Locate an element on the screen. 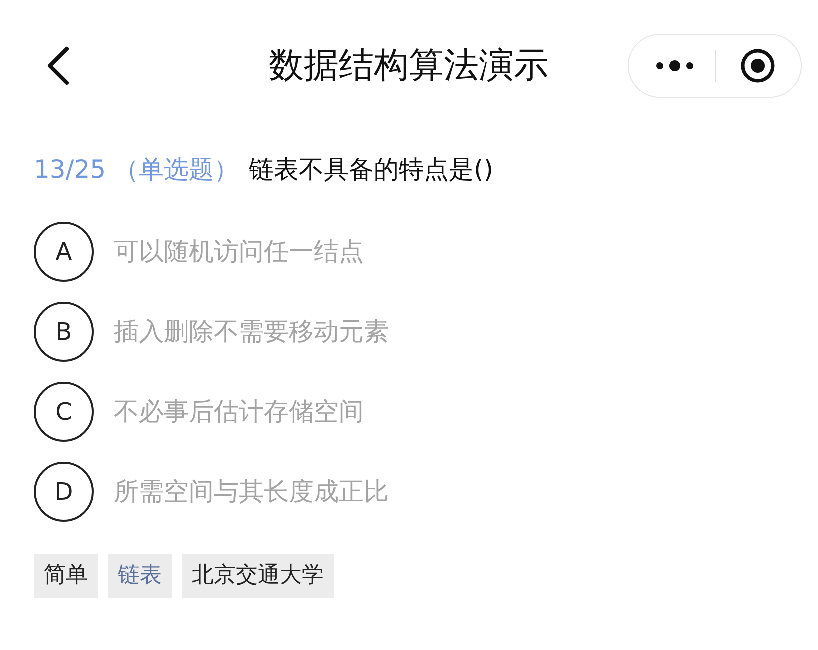 This screenshot has width=818, height=650. question-text: 链表不具备的特点是() is located at coordinates (371, 169).